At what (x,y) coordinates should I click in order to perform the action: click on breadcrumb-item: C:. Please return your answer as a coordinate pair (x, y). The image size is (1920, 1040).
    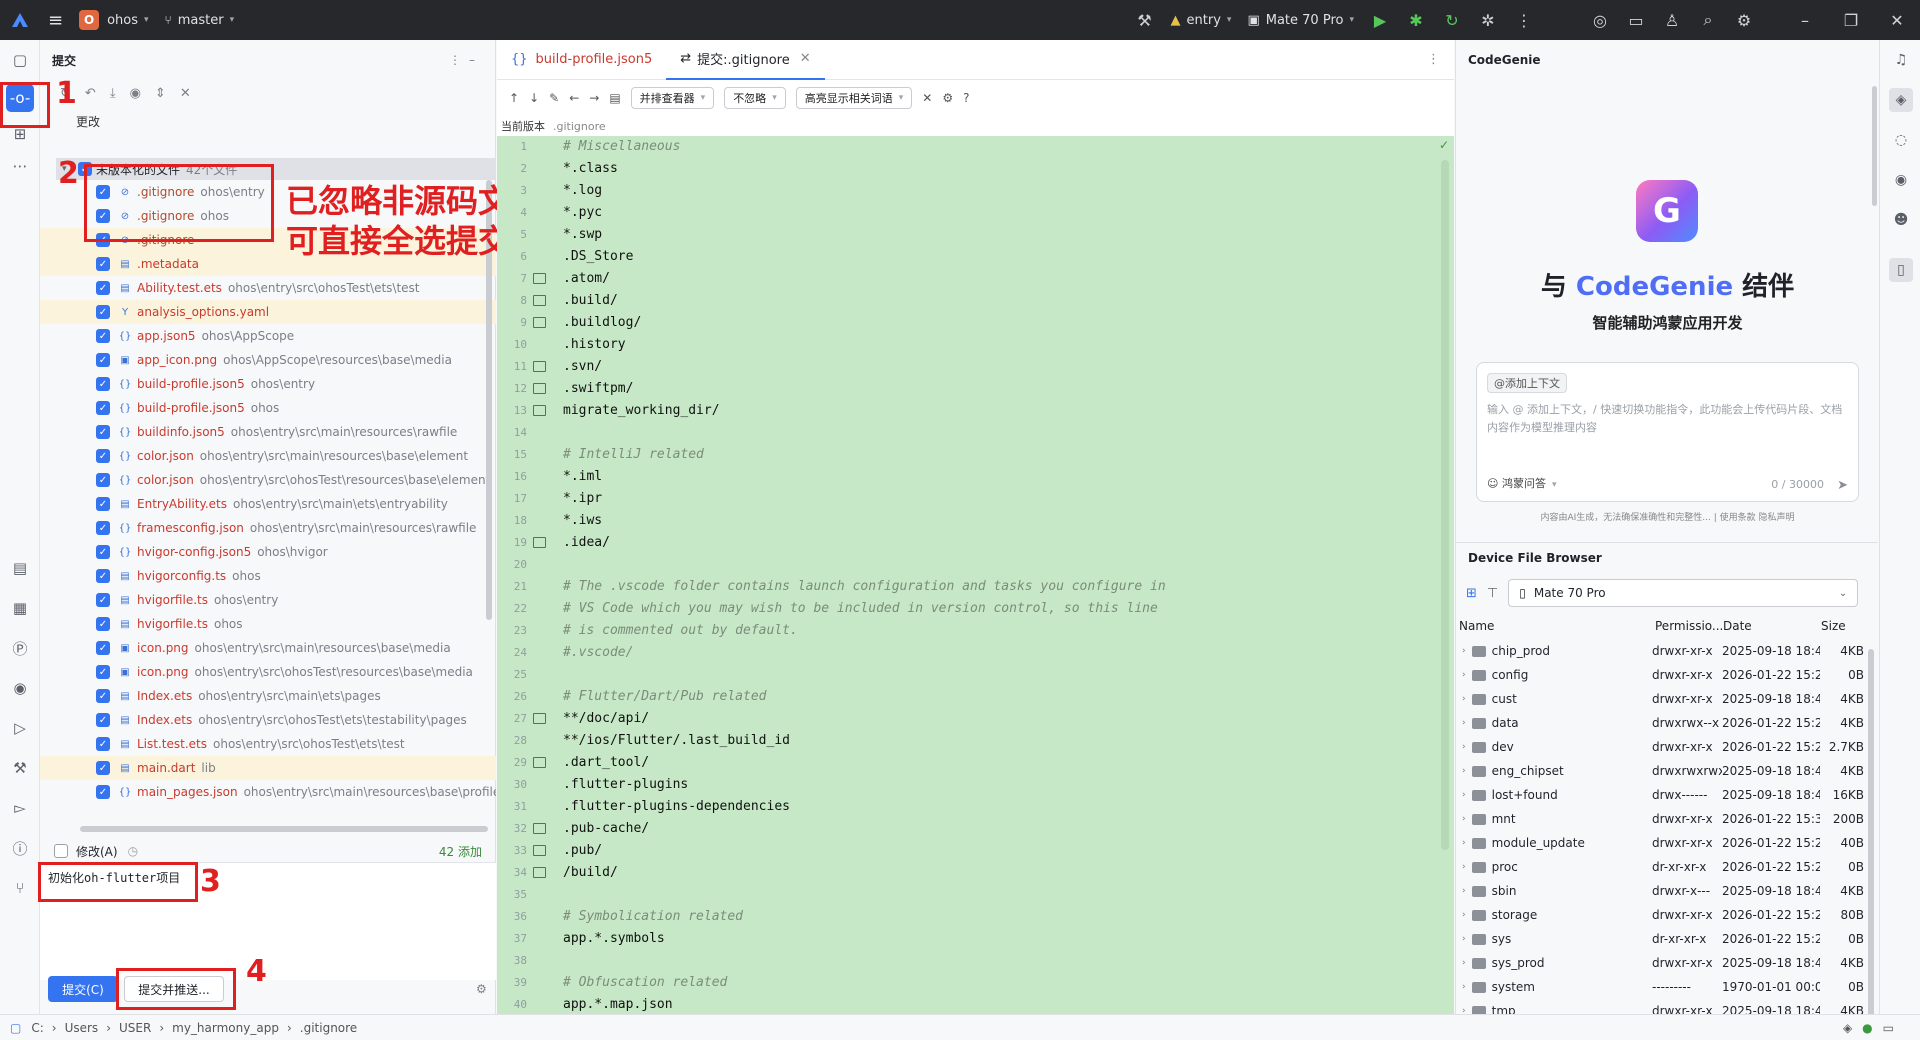
    Looking at the image, I should click on (37, 1028).